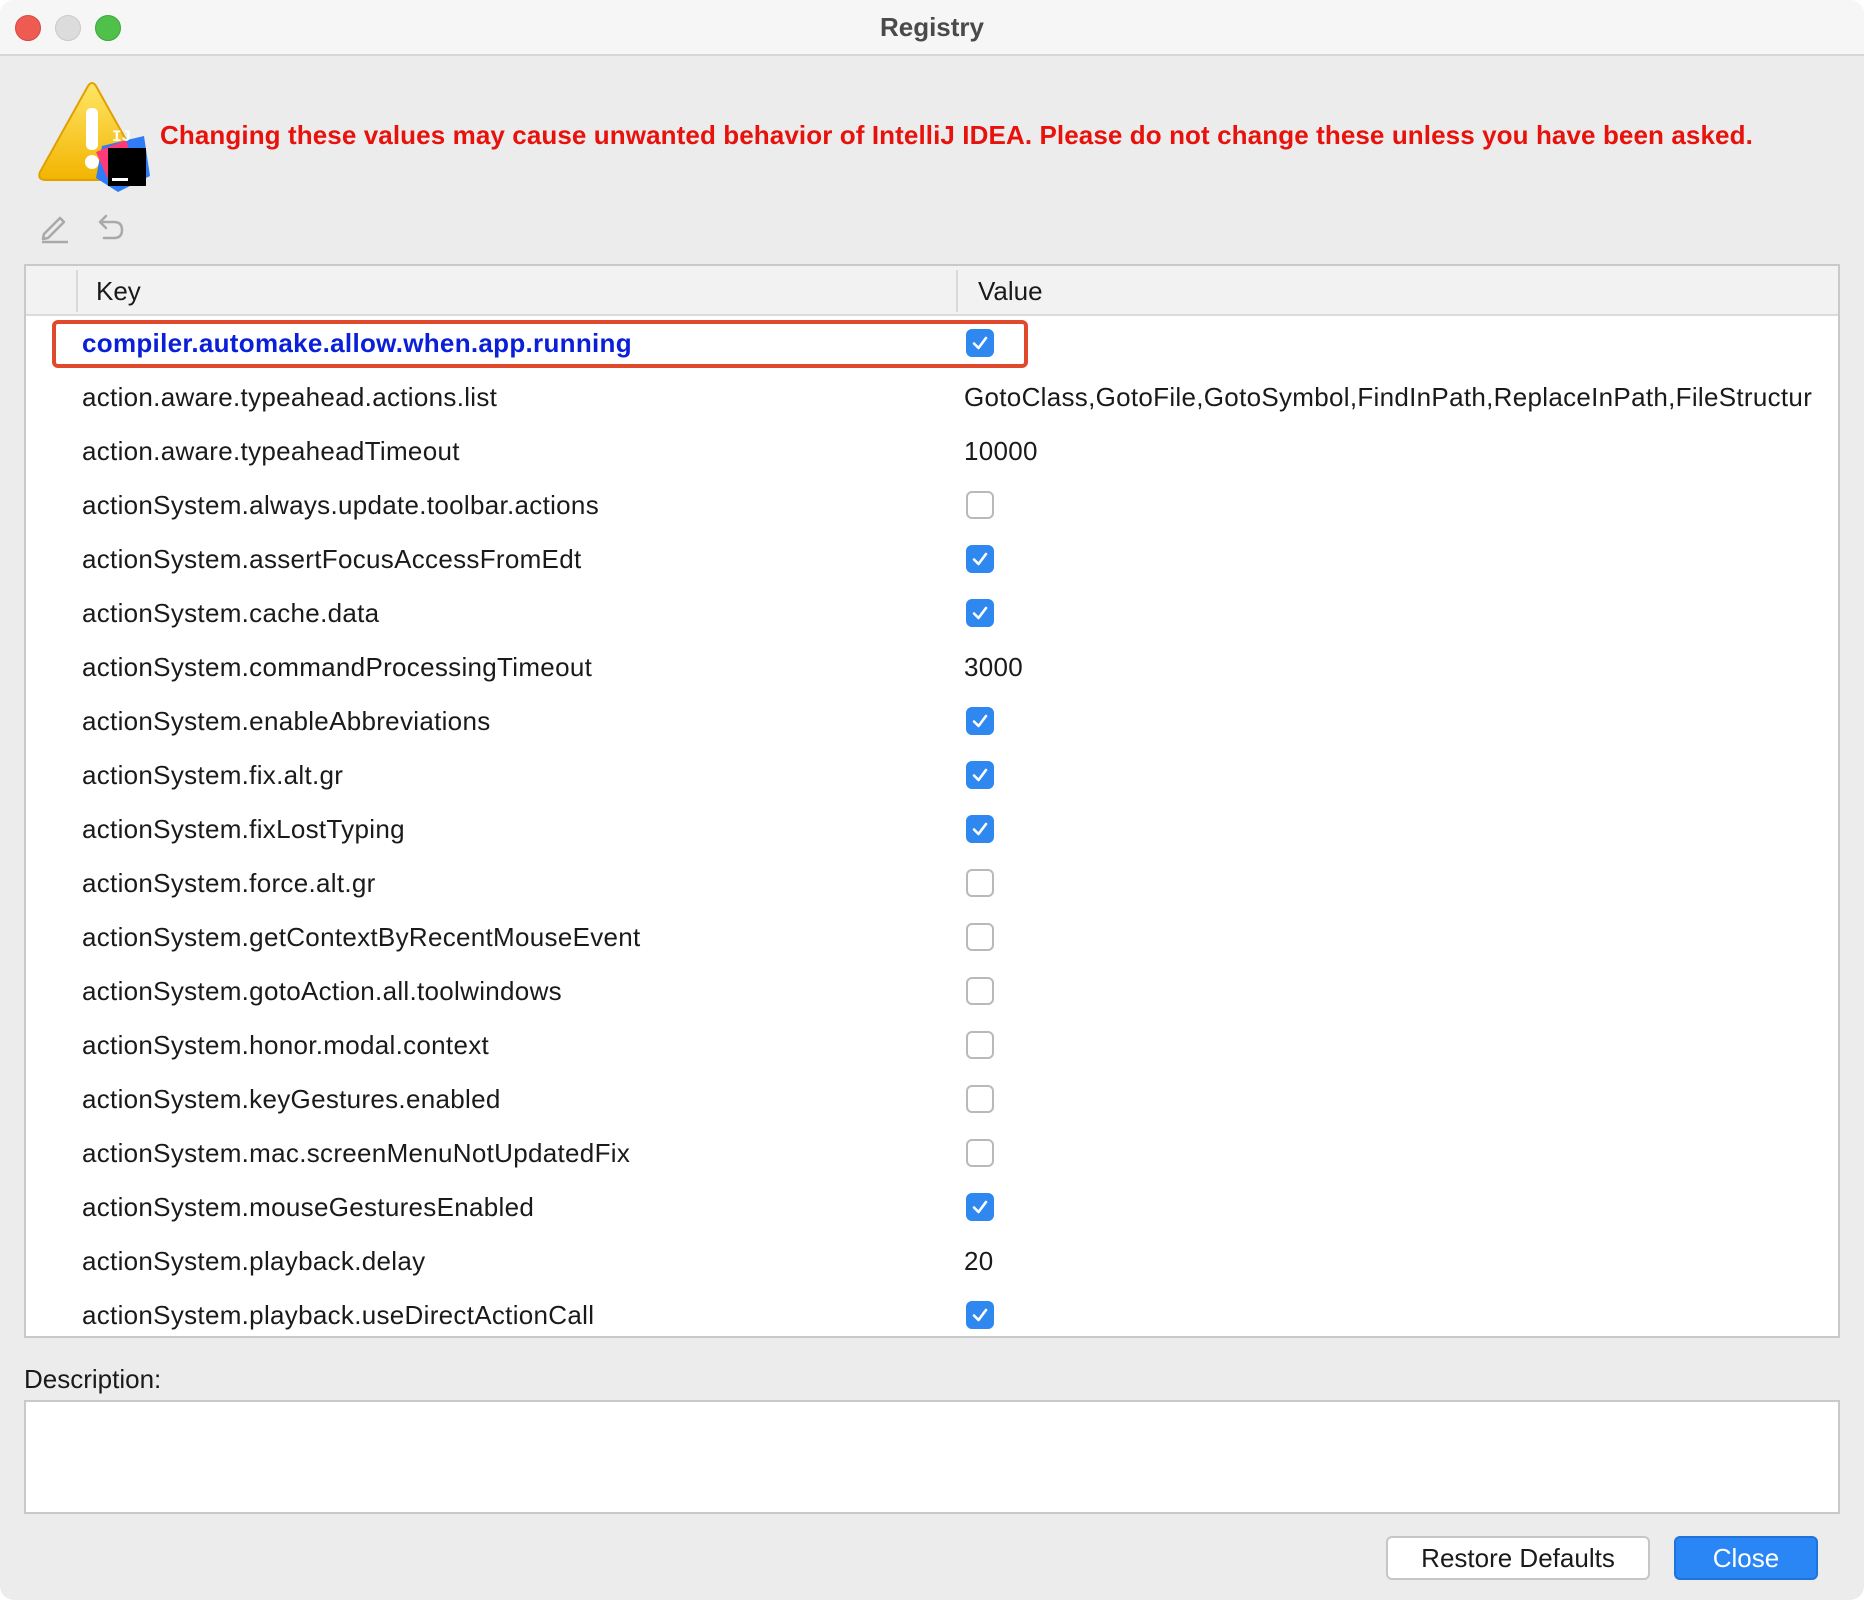  What do you see at coordinates (290, 397) in the screenshot?
I see `row-key: action.aware.typeahead.actions.list` at bounding box center [290, 397].